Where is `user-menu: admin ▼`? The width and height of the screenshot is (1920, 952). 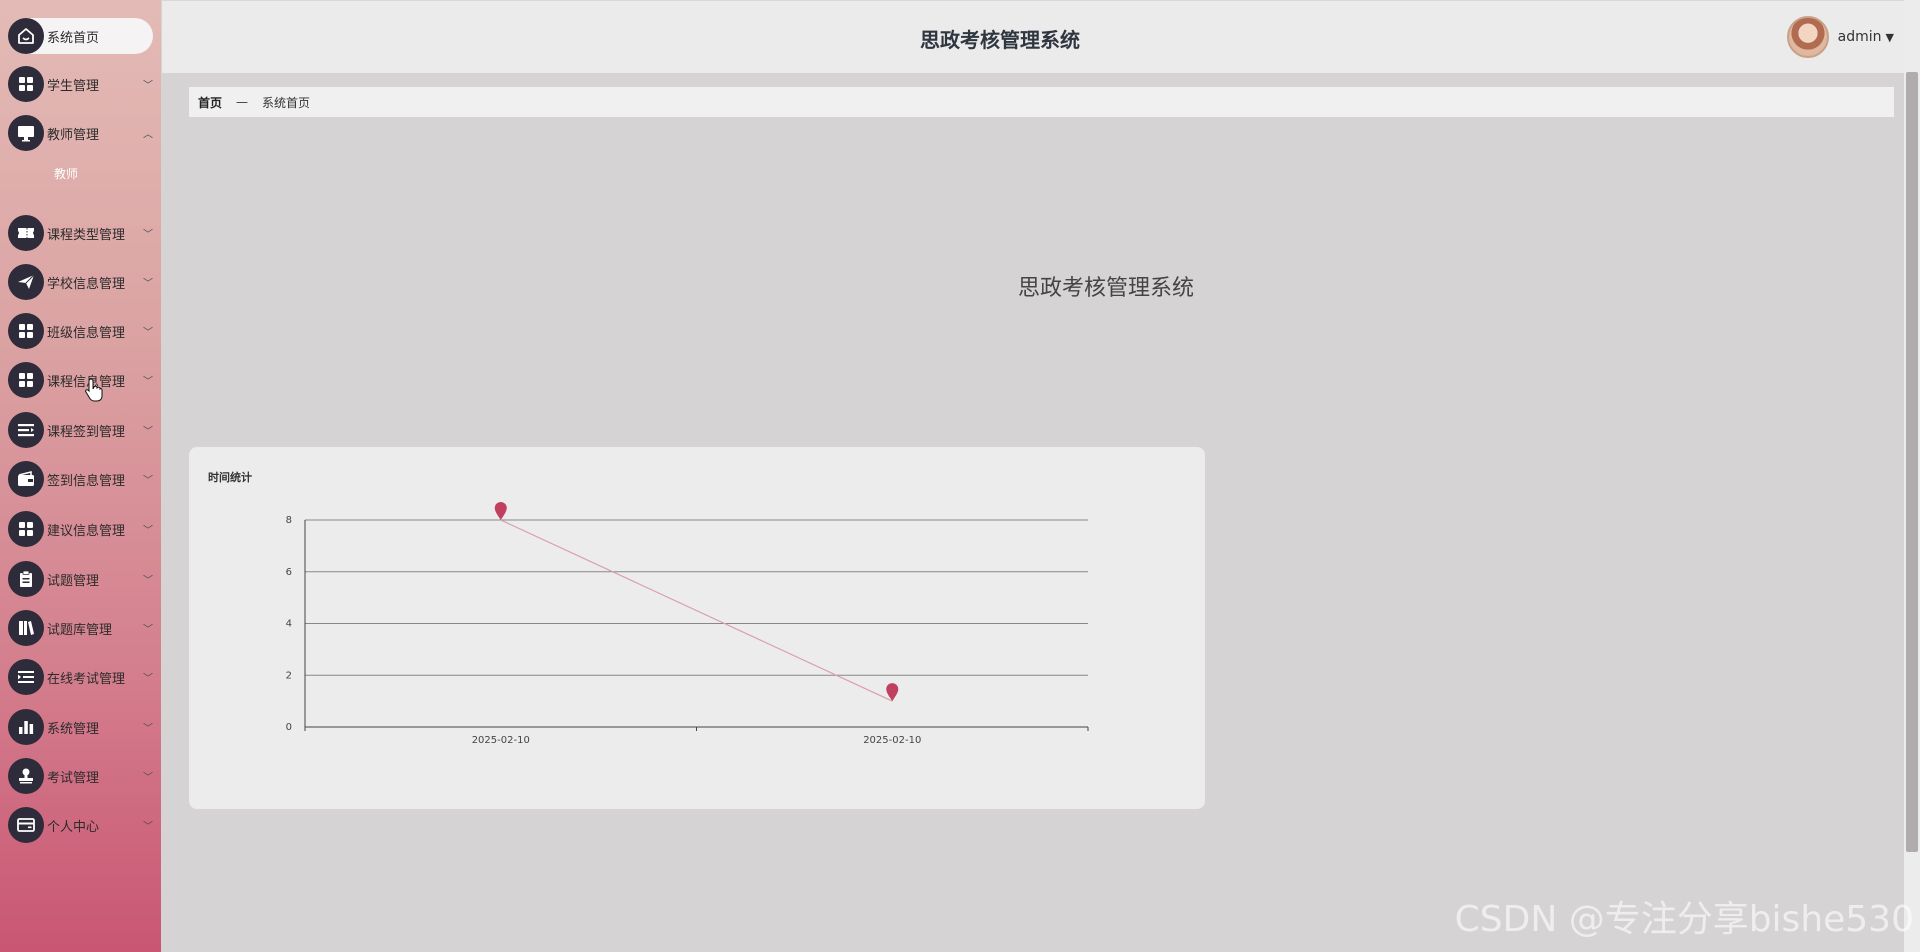 user-menu: admin ▼ is located at coordinates (1840, 37).